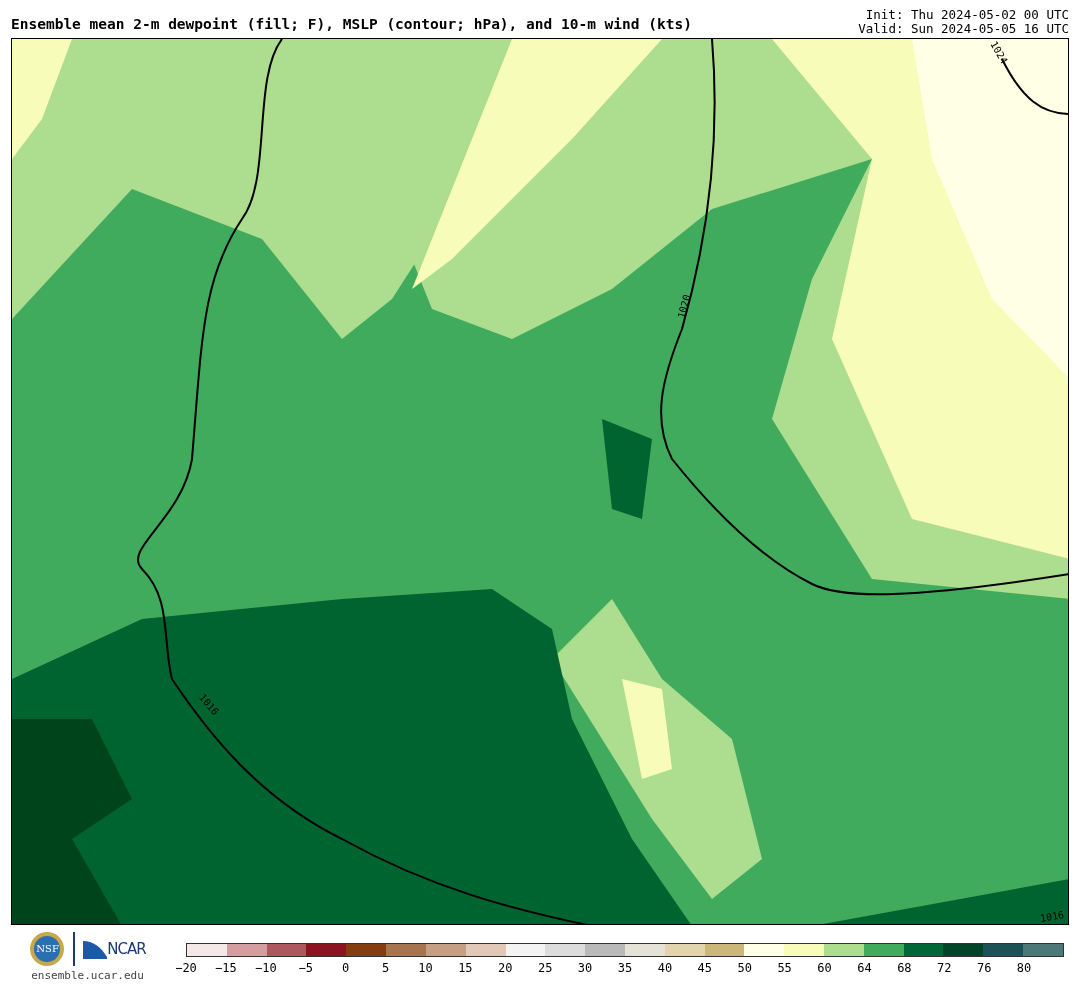  What do you see at coordinates (465, 968) in the screenshot?
I see `scale-tick-label: 15` at bounding box center [465, 968].